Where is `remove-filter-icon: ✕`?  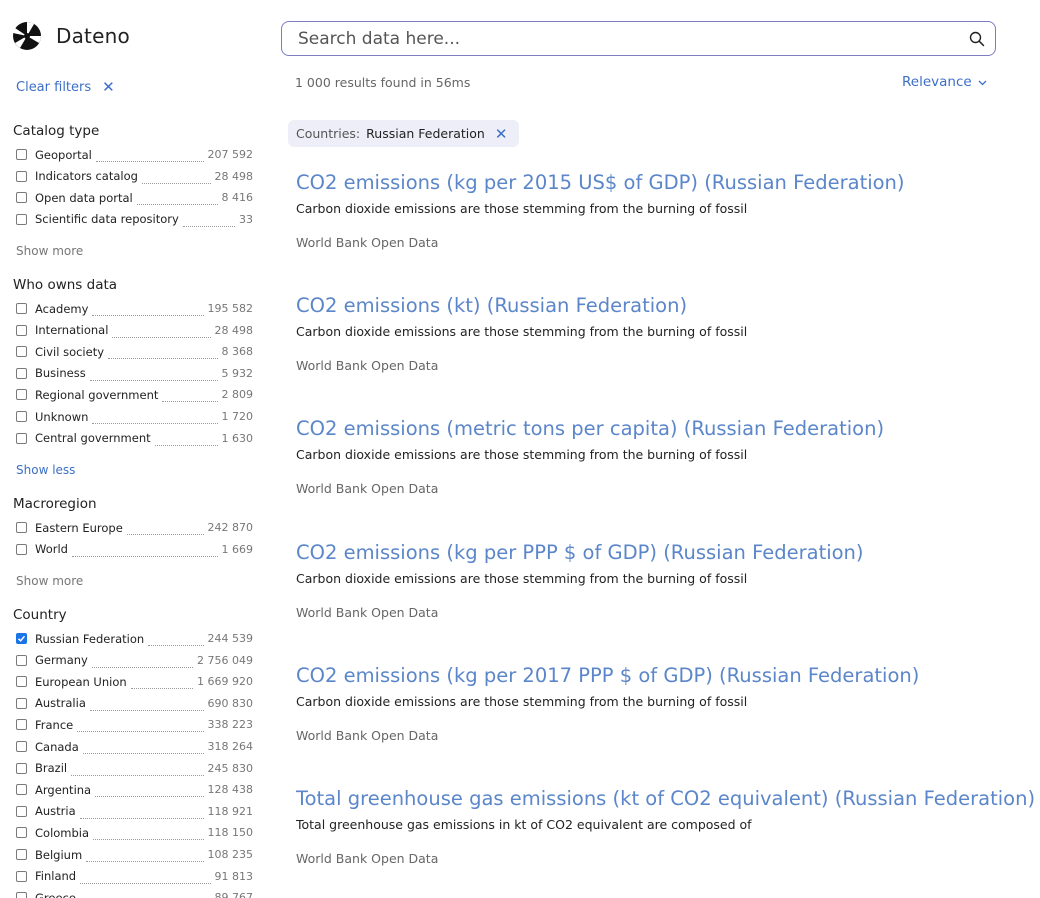
remove-filter-icon: ✕ is located at coordinates (501, 134).